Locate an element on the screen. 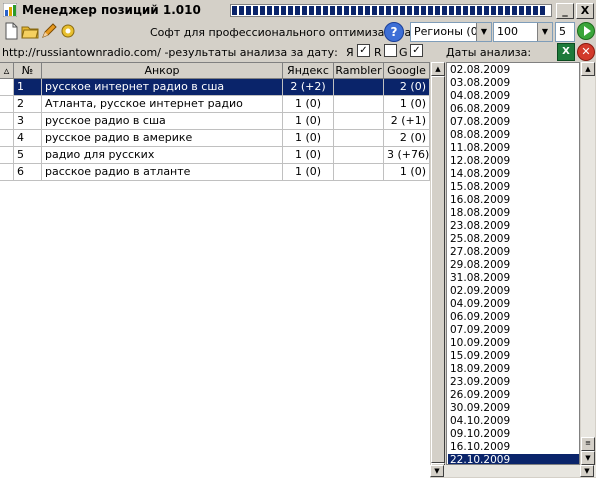 This screenshot has width=596, height=478. edit-pencil-icon is located at coordinates (49, 31).